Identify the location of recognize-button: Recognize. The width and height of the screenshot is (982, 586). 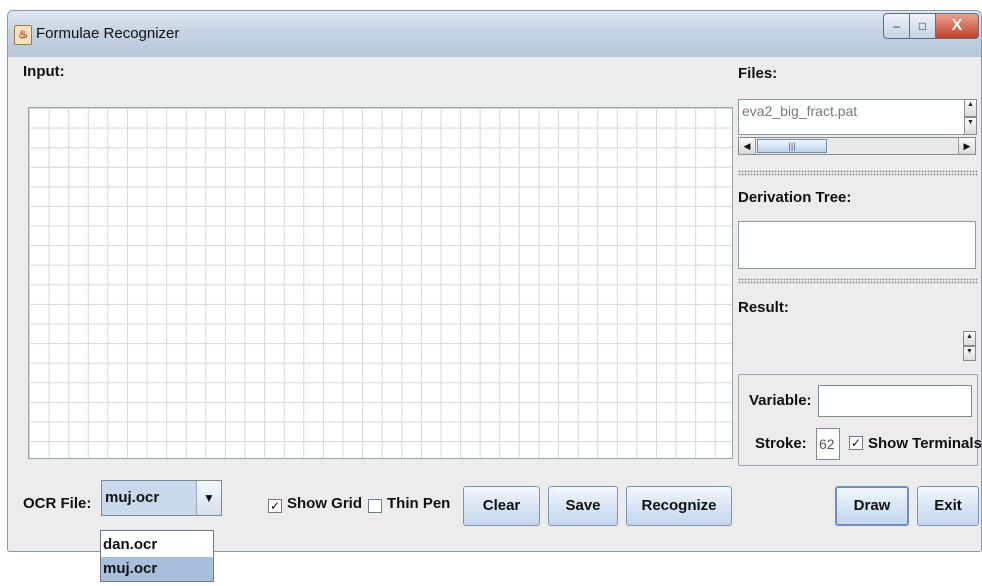
(679, 506).